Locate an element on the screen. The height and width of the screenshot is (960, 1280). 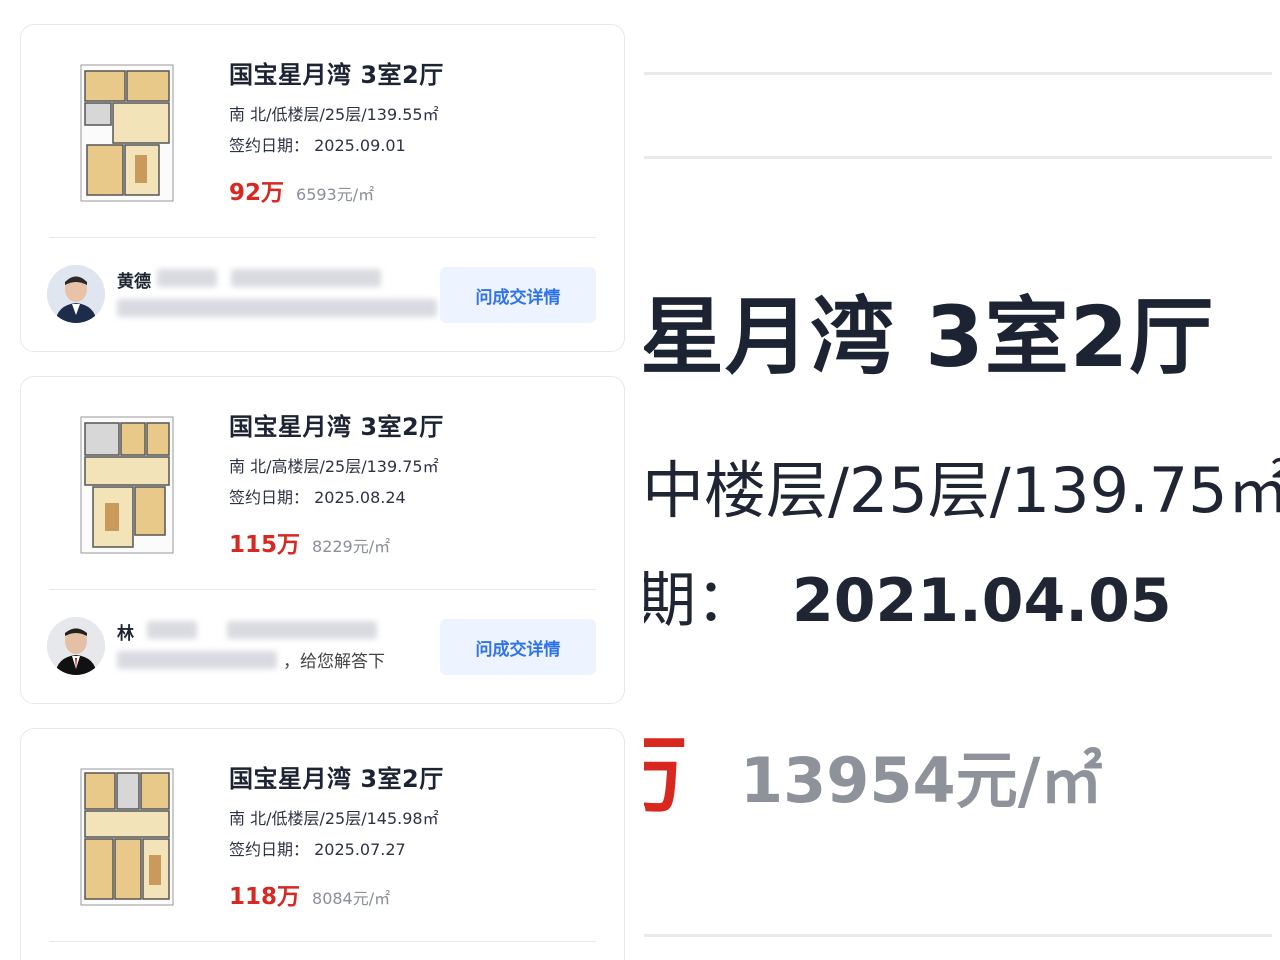
agent-note: ，给您解答下 is located at coordinates (334, 662).